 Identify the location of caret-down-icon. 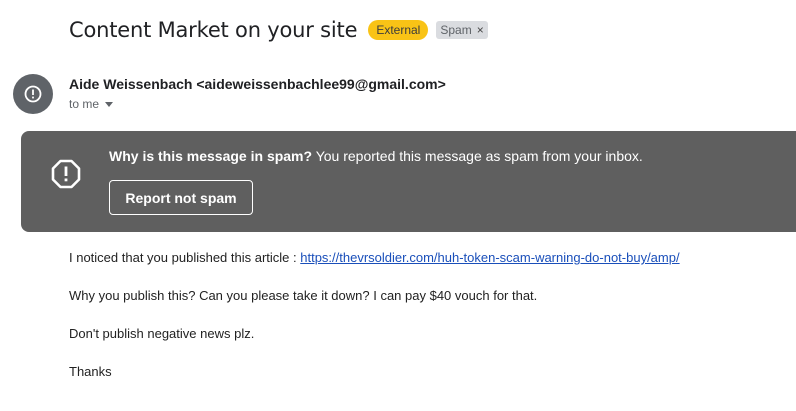
(109, 104).